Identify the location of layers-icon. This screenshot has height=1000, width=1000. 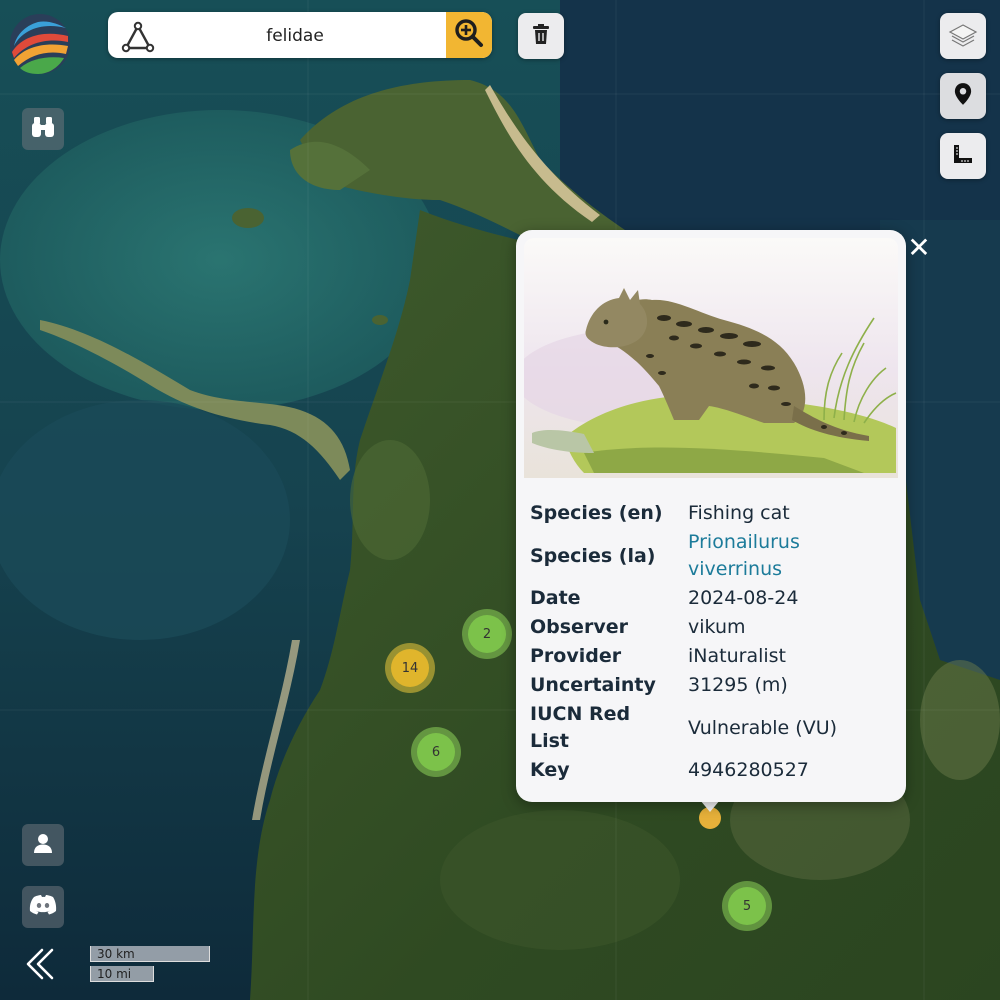
(963, 36).